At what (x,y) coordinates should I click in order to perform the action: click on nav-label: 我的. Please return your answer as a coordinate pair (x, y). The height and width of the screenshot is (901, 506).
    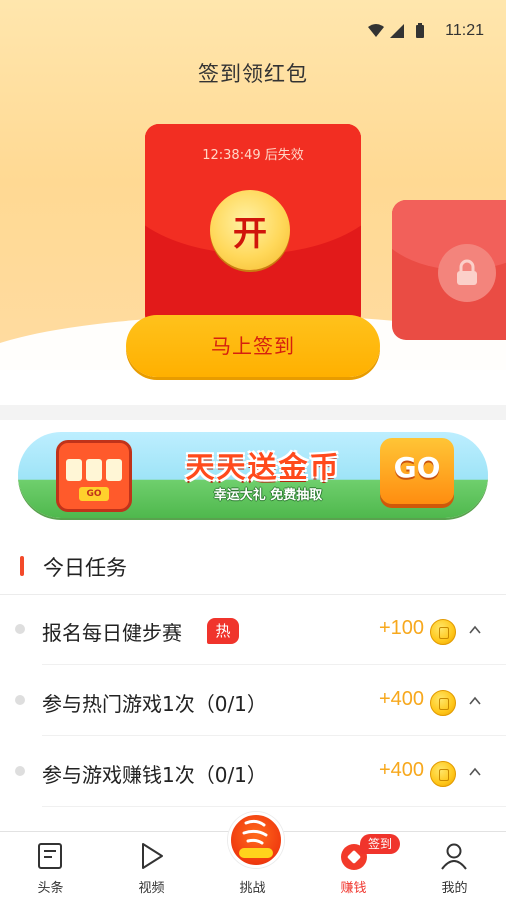
    Looking at the image, I should click on (454, 888).